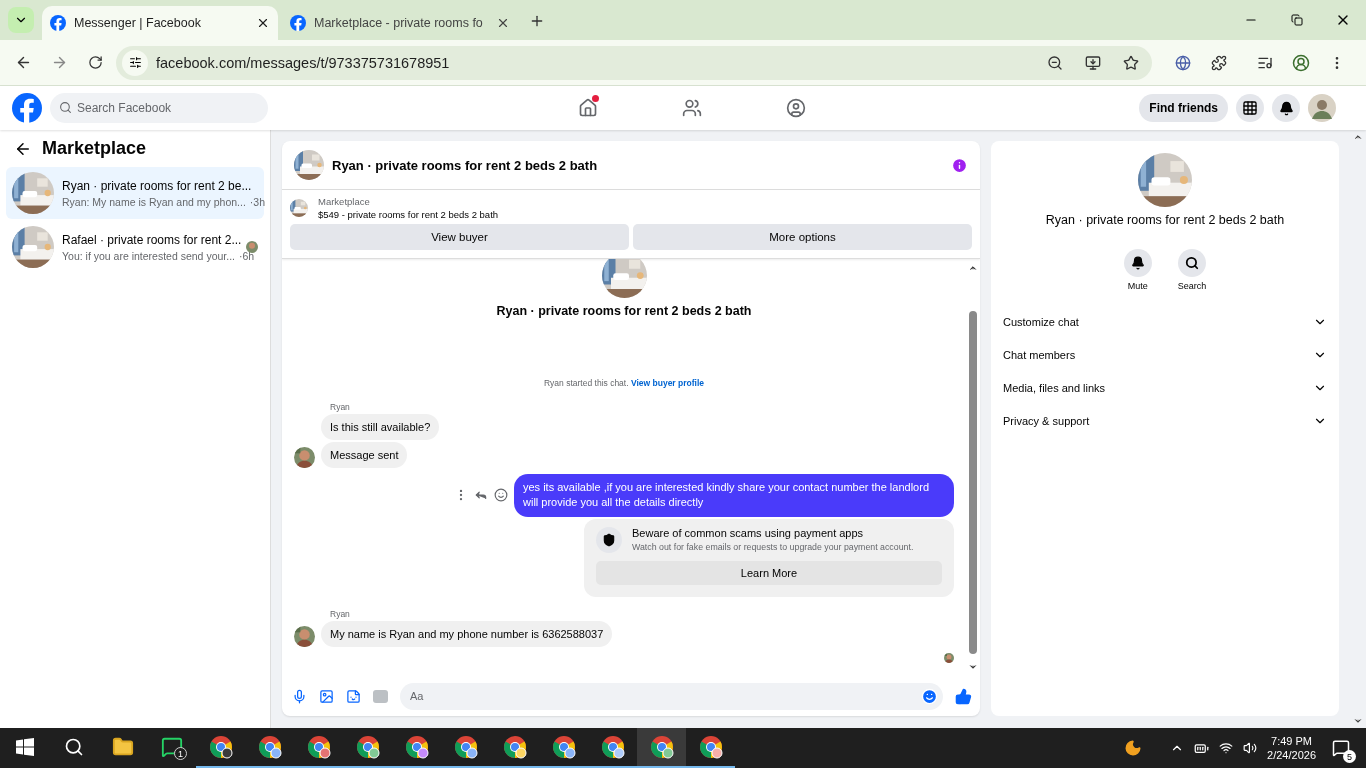 The height and width of the screenshot is (768, 1366). What do you see at coordinates (408, 214) in the screenshot?
I see `listing-title: $549 - private rooms for rent 2 beds 2 bath` at bounding box center [408, 214].